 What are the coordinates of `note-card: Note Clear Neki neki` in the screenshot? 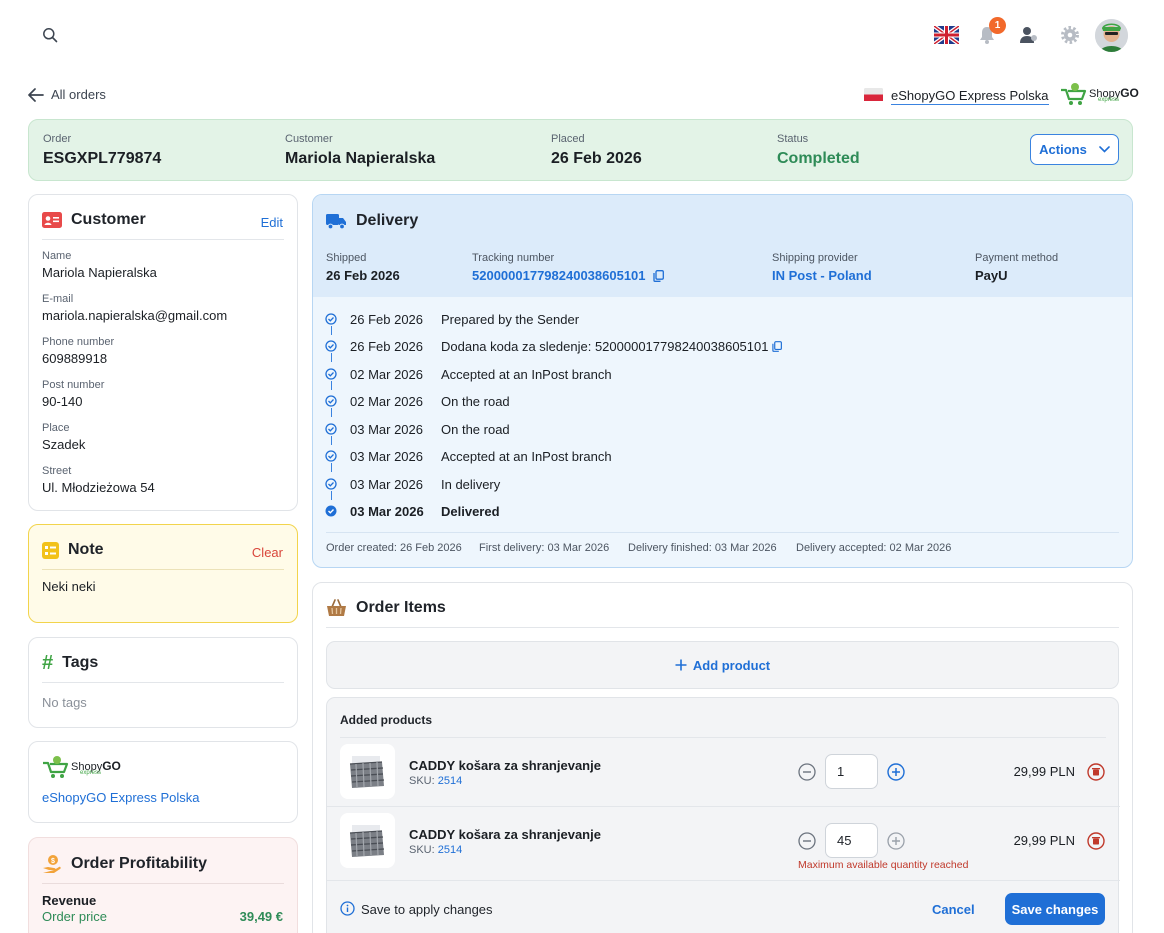 It's located at (163, 573).